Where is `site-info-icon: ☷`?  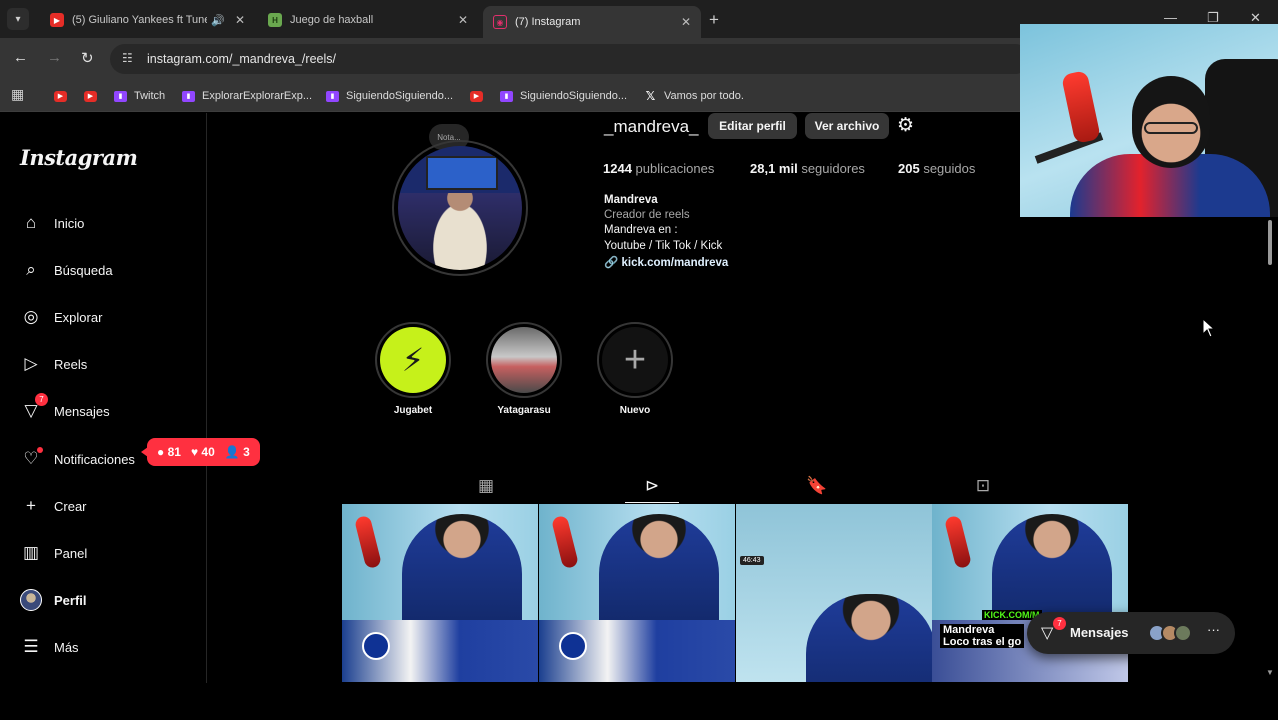 site-info-icon: ☷ is located at coordinates (127, 58).